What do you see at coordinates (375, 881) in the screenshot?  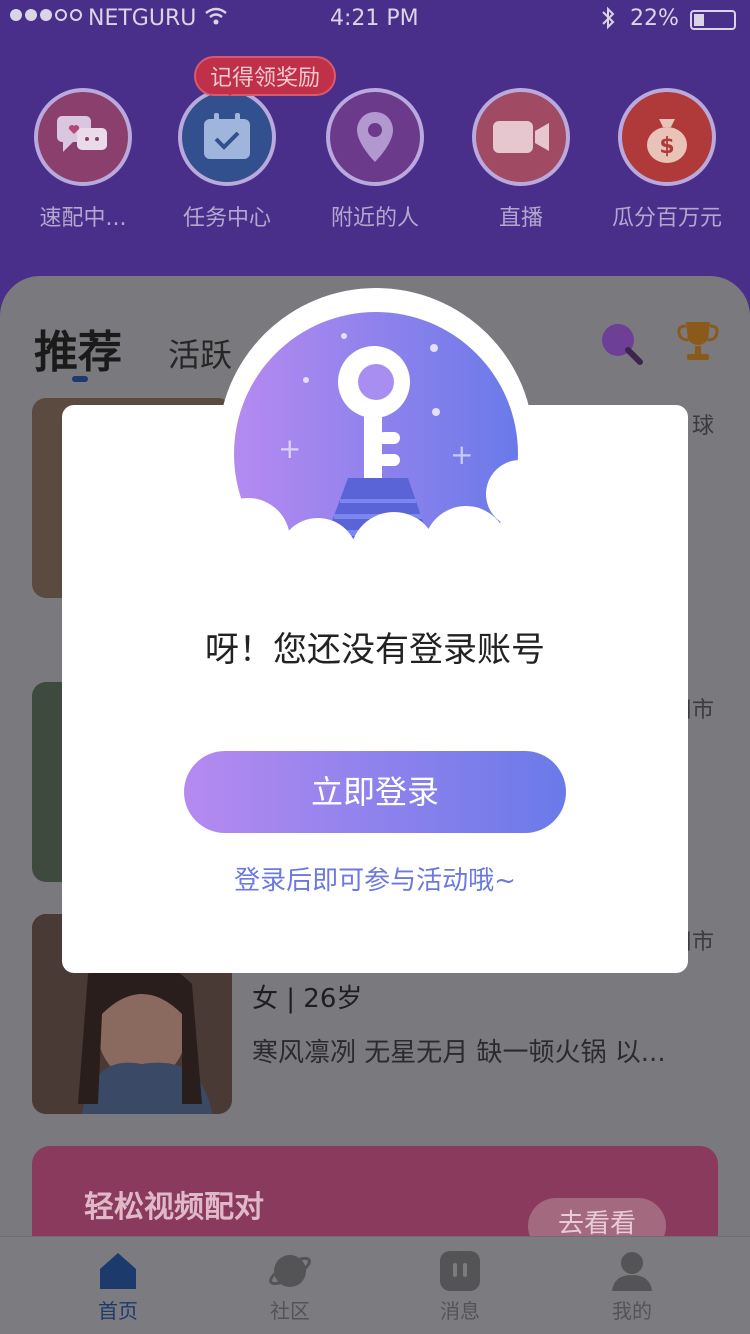 I see `login-hint-text: 登录后即可参与活动哦~` at bounding box center [375, 881].